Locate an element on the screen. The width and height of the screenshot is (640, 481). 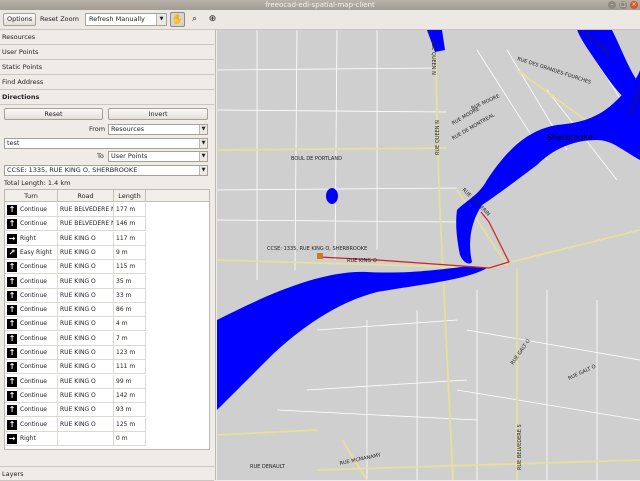
invert-button: Invert is located at coordinates (158, 114).